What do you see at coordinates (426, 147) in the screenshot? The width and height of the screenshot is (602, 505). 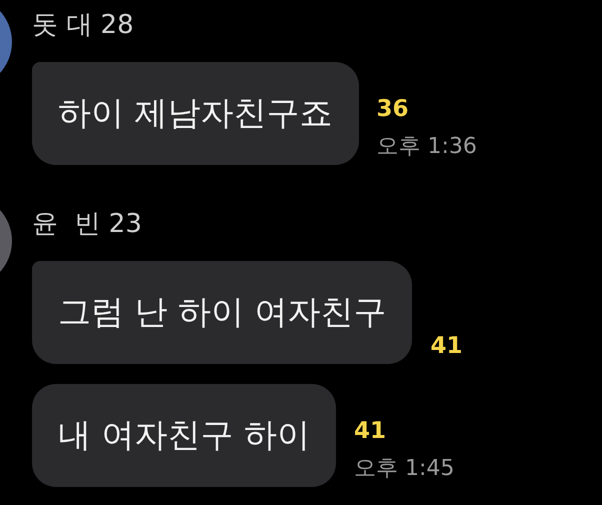 I see `message-time: 오후 1:36` at bounding box center [426, 147].